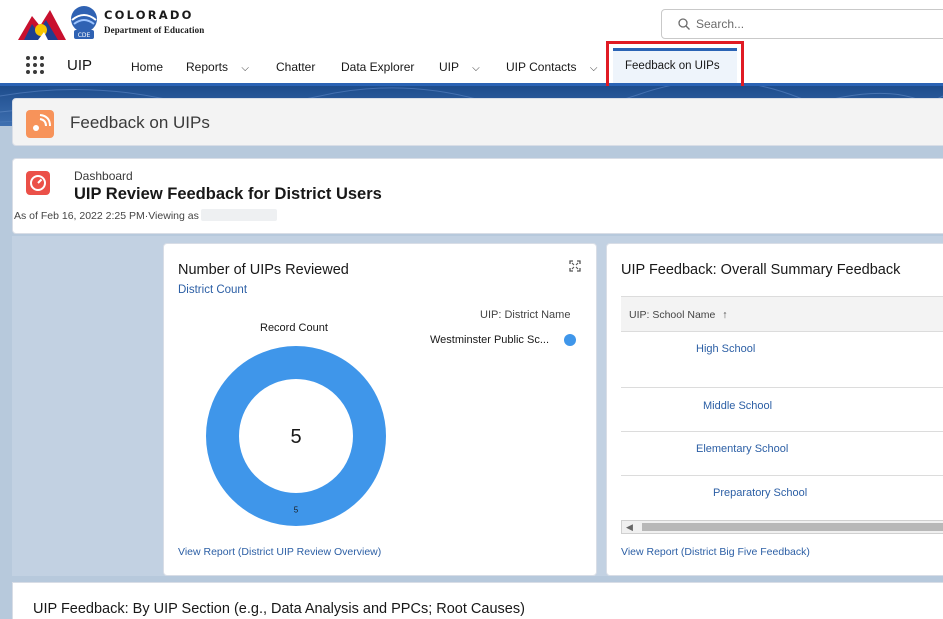  What do you see at coordinates (149, 15) in the screenshot?
I see `logo-state-text: COLORADO` at bounding box center [149, 15].